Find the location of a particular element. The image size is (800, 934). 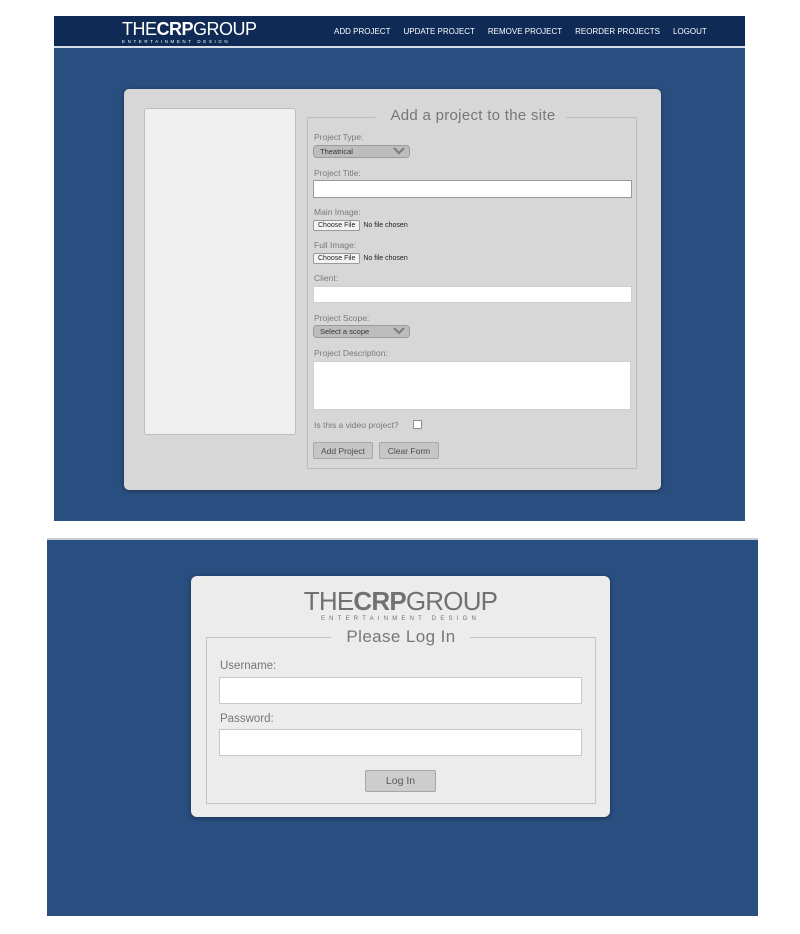

project-description-textarea is located at coordinates (472, 385).